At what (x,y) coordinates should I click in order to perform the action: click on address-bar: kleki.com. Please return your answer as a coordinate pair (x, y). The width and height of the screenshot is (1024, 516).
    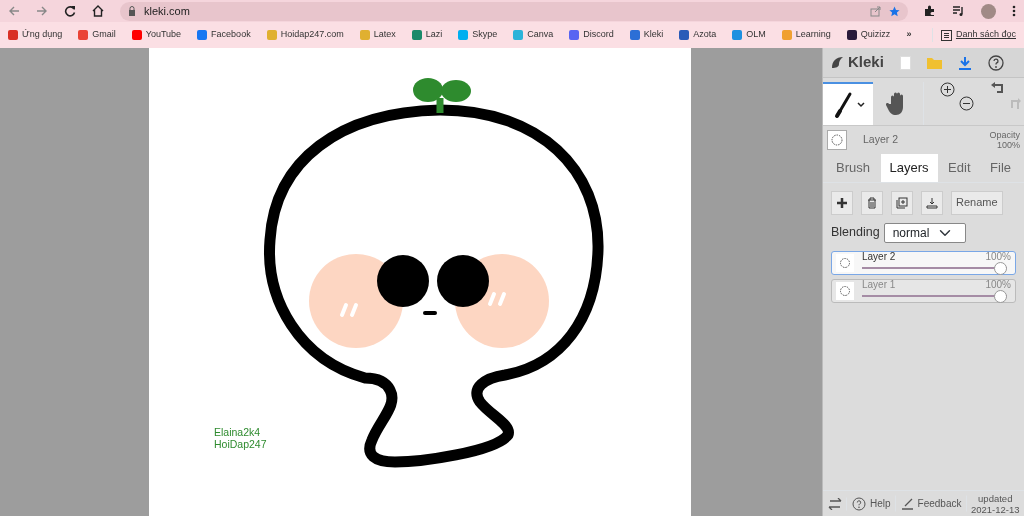
    Looking at the image, I should click on (514, 11).